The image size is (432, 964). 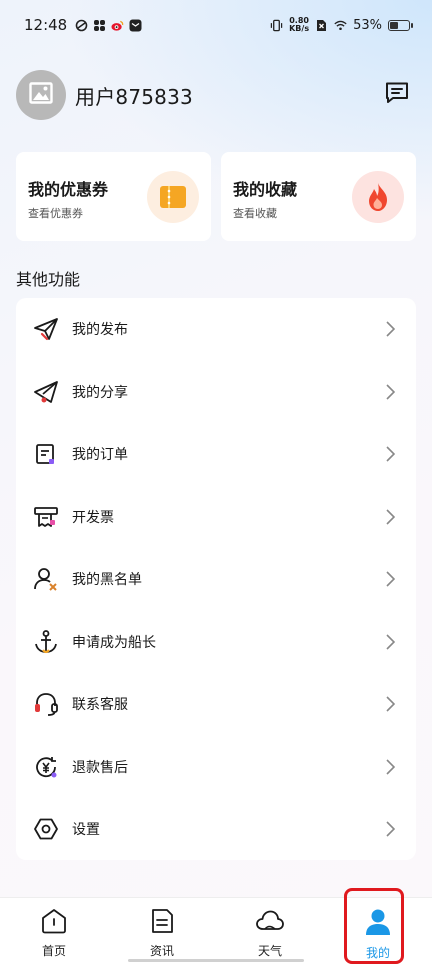 I want to click on profile-header: 用户875833, so click(x=216, y=95).